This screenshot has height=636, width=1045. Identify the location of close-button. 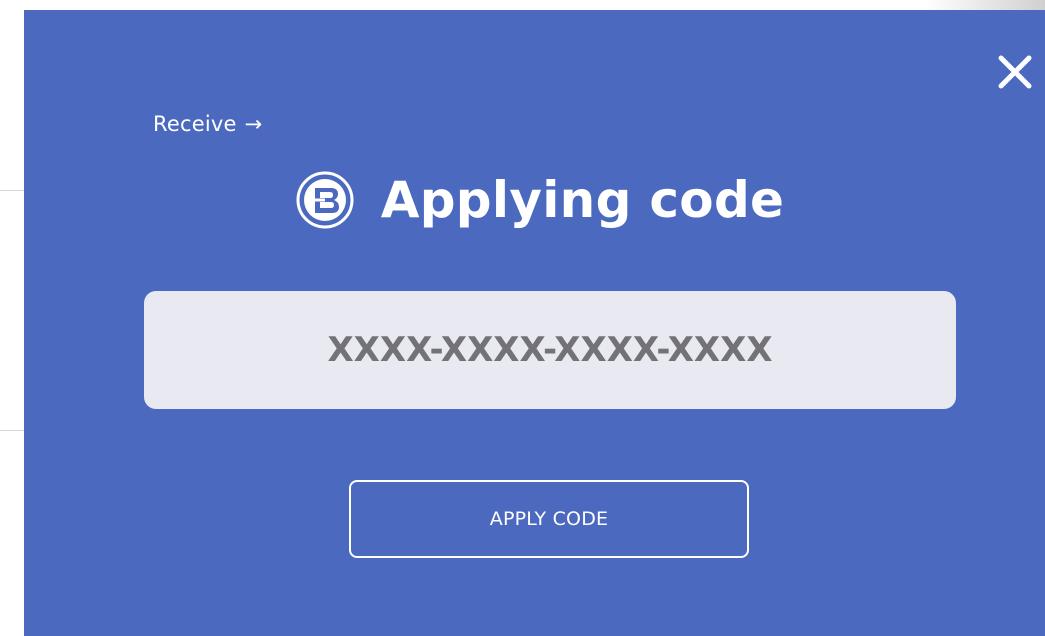
(1015, 72).